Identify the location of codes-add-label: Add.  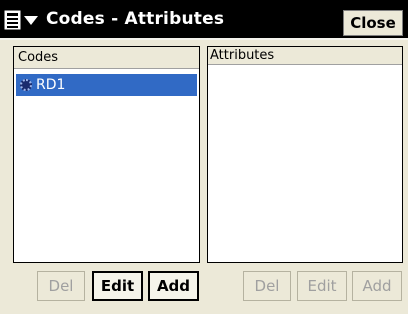
(173, 286).